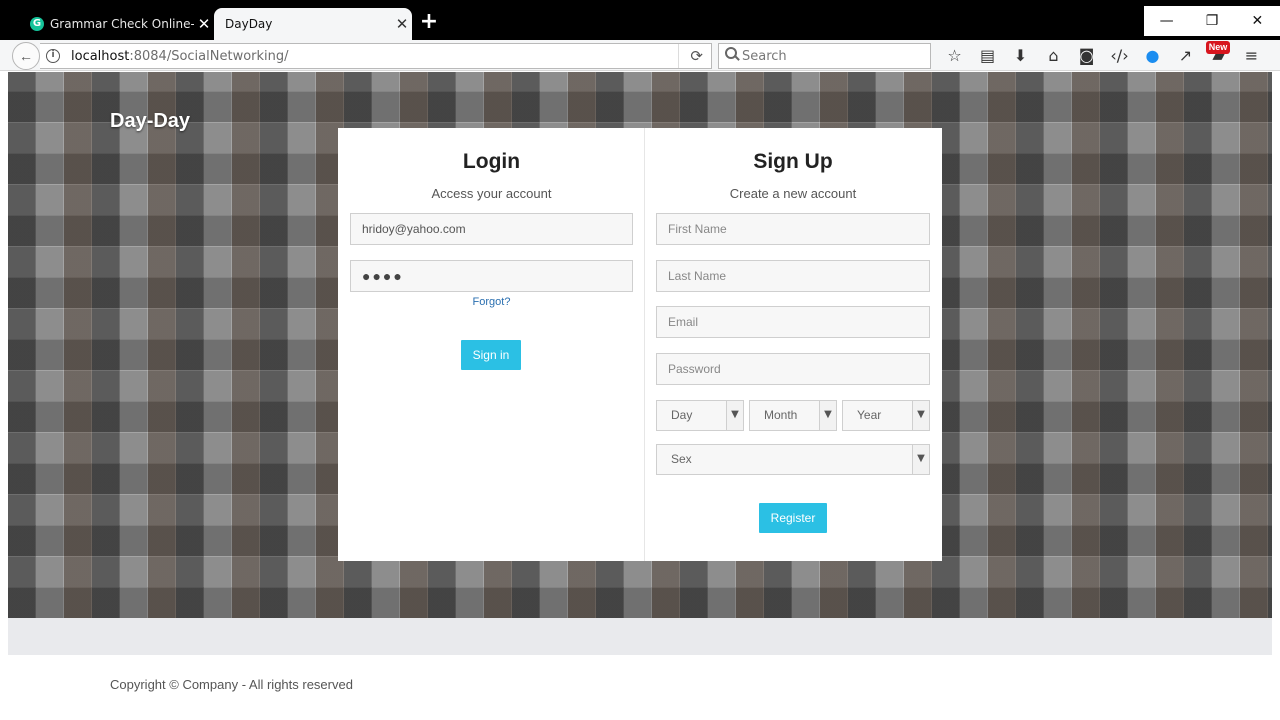 Image resolution: width=1280 pixels, height=720 pixels. Describe the element at coordinates (1166, 21) in the screenshot. I see `minimize-icon: —` at that location.